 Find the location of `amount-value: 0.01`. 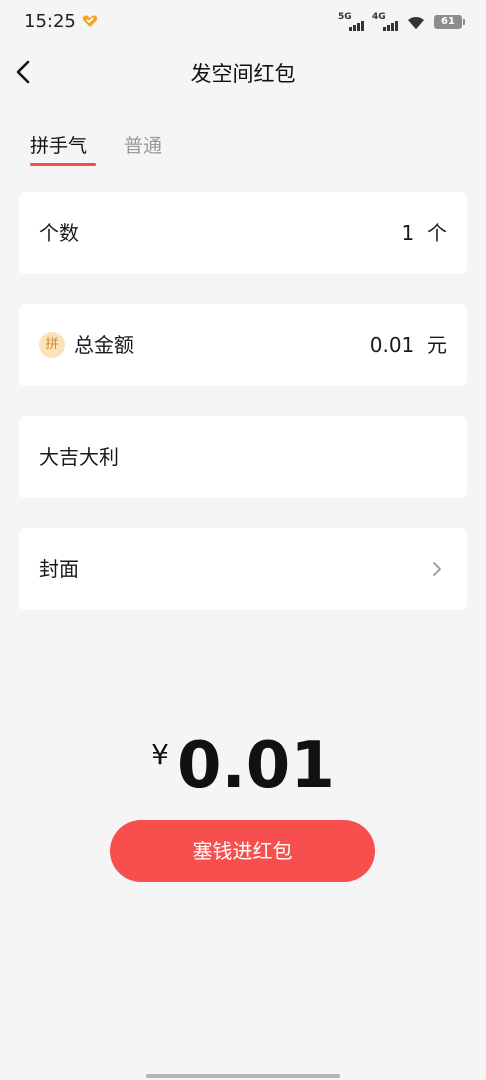

amount-value: 0.01 is located at coordinates (255, 766).